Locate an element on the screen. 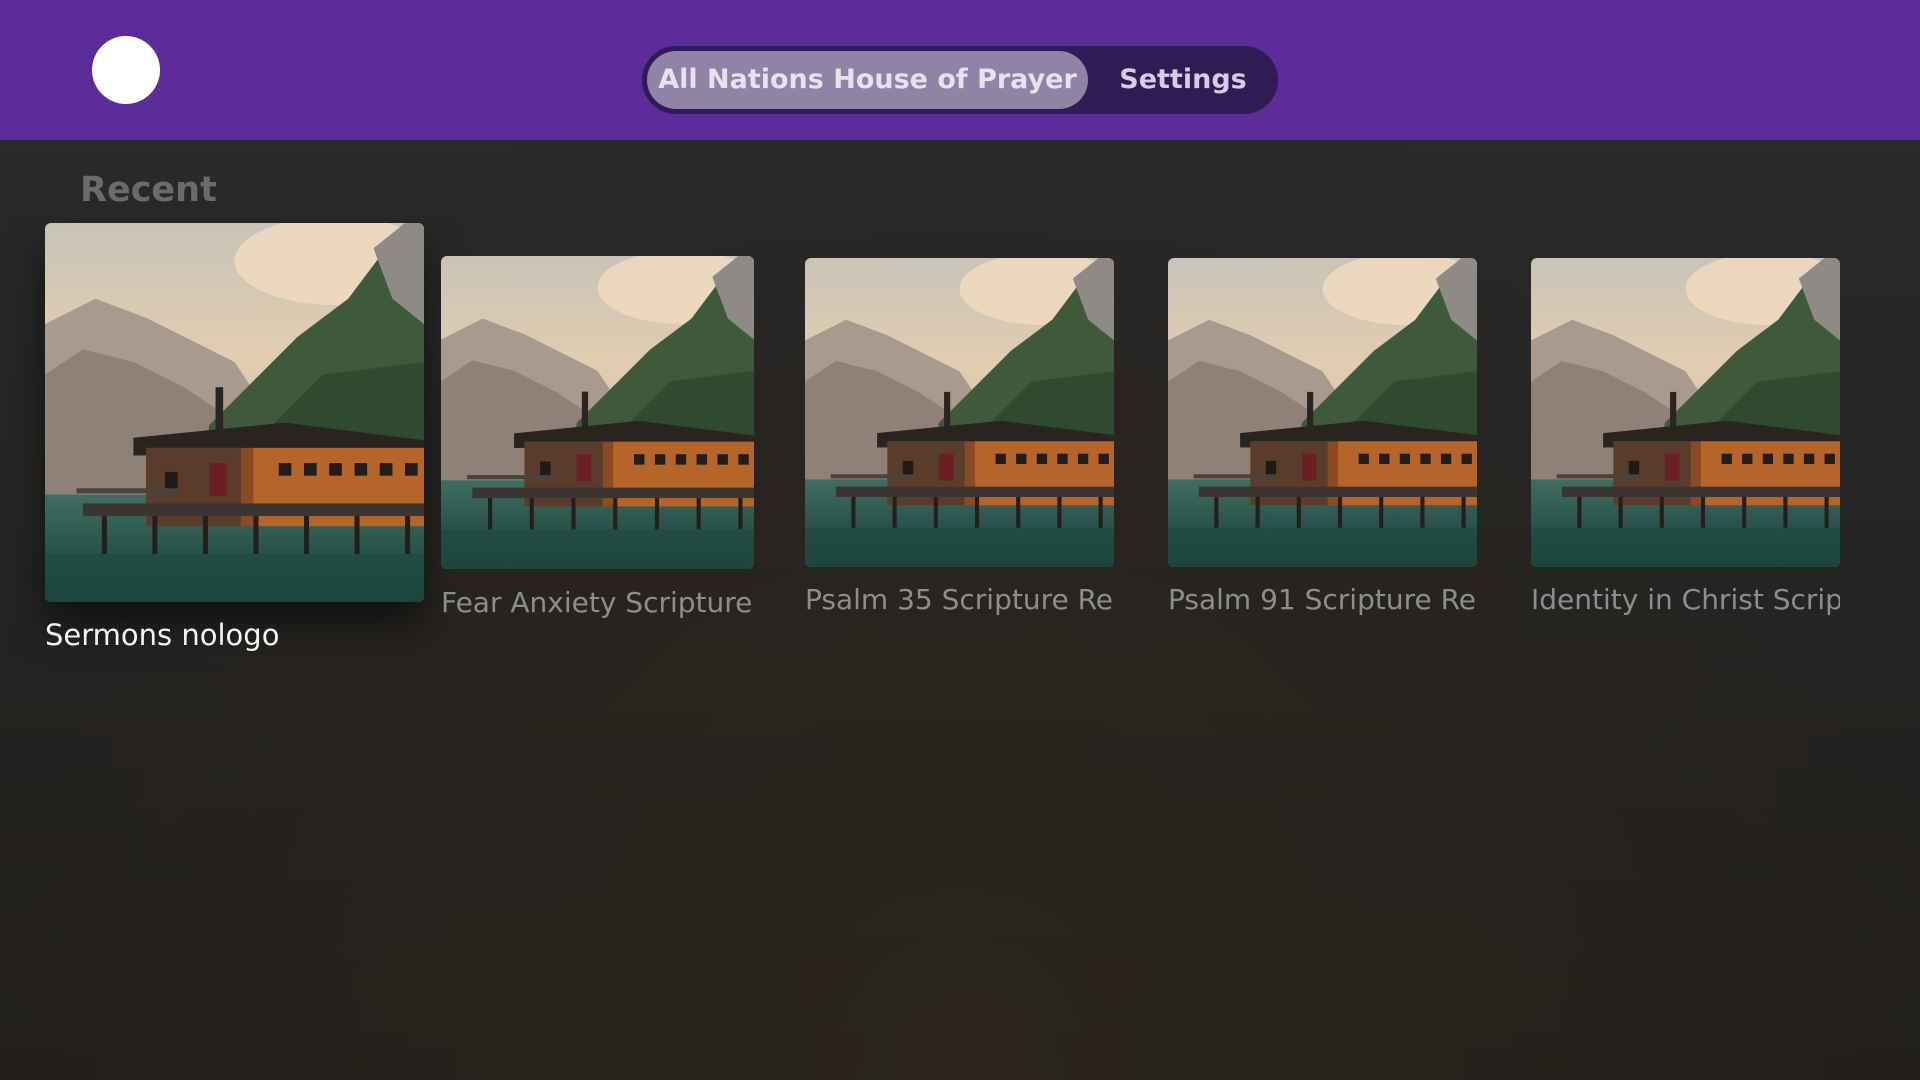 Image resolution: width=1920 pixels, height=1080 pixels. media-title: Psalm 35 Scripture Reading is located at coordinates (959, 599).